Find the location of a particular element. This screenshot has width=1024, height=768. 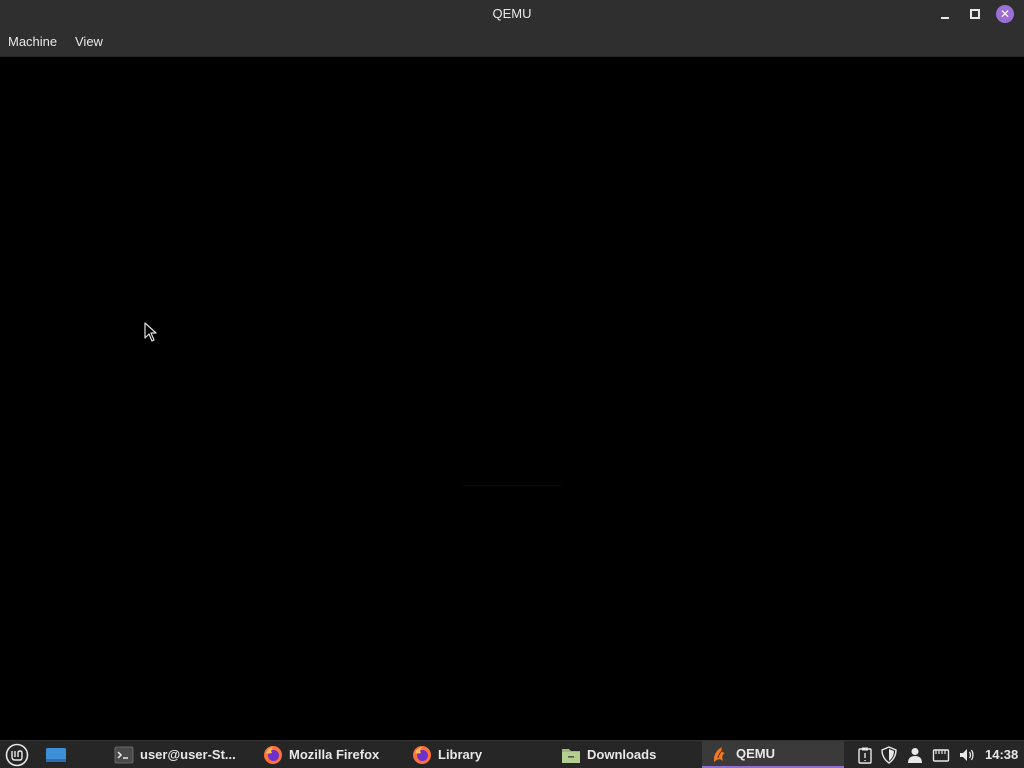

taskbar-item-label: QEMU is located at coordinates (755, 753).